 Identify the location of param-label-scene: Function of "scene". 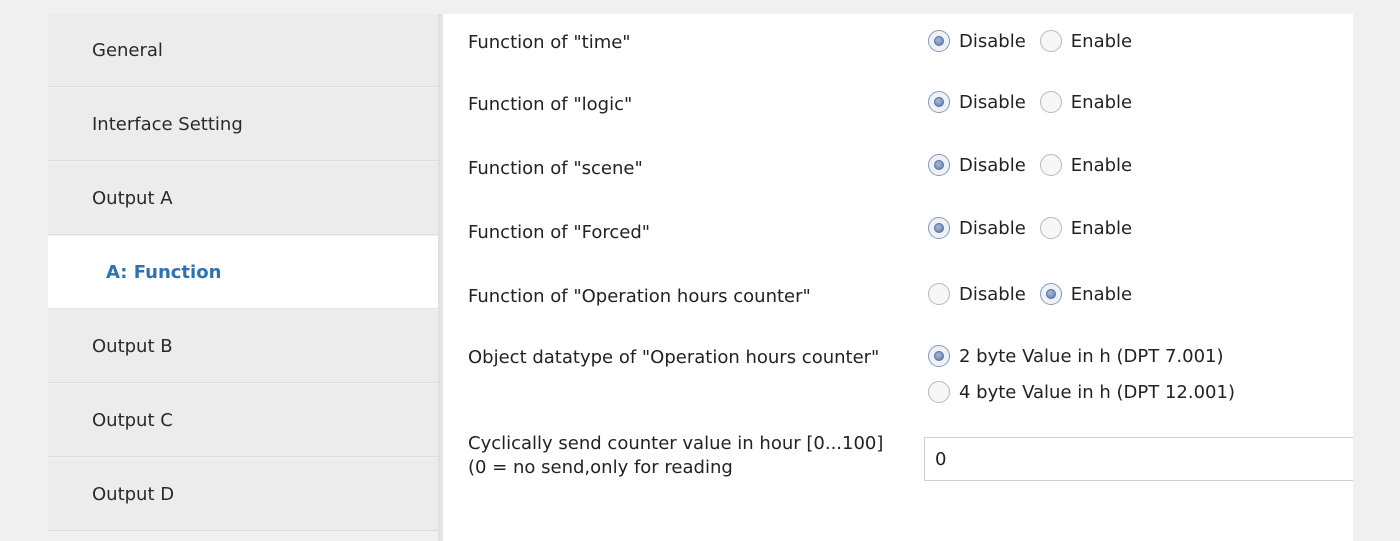
(555, 168).